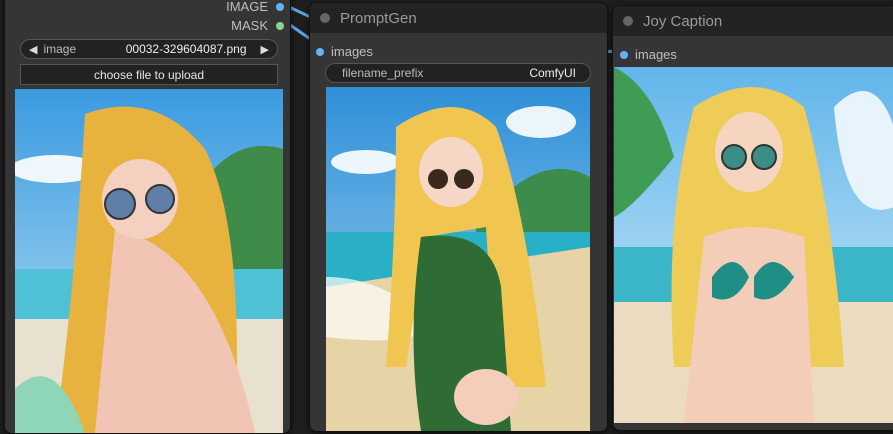 The height and width of the screenshot is (434, 893). Describe the element at coordinates (60, 49) in the screenshot. I see `image-widget-label: image` at that location.